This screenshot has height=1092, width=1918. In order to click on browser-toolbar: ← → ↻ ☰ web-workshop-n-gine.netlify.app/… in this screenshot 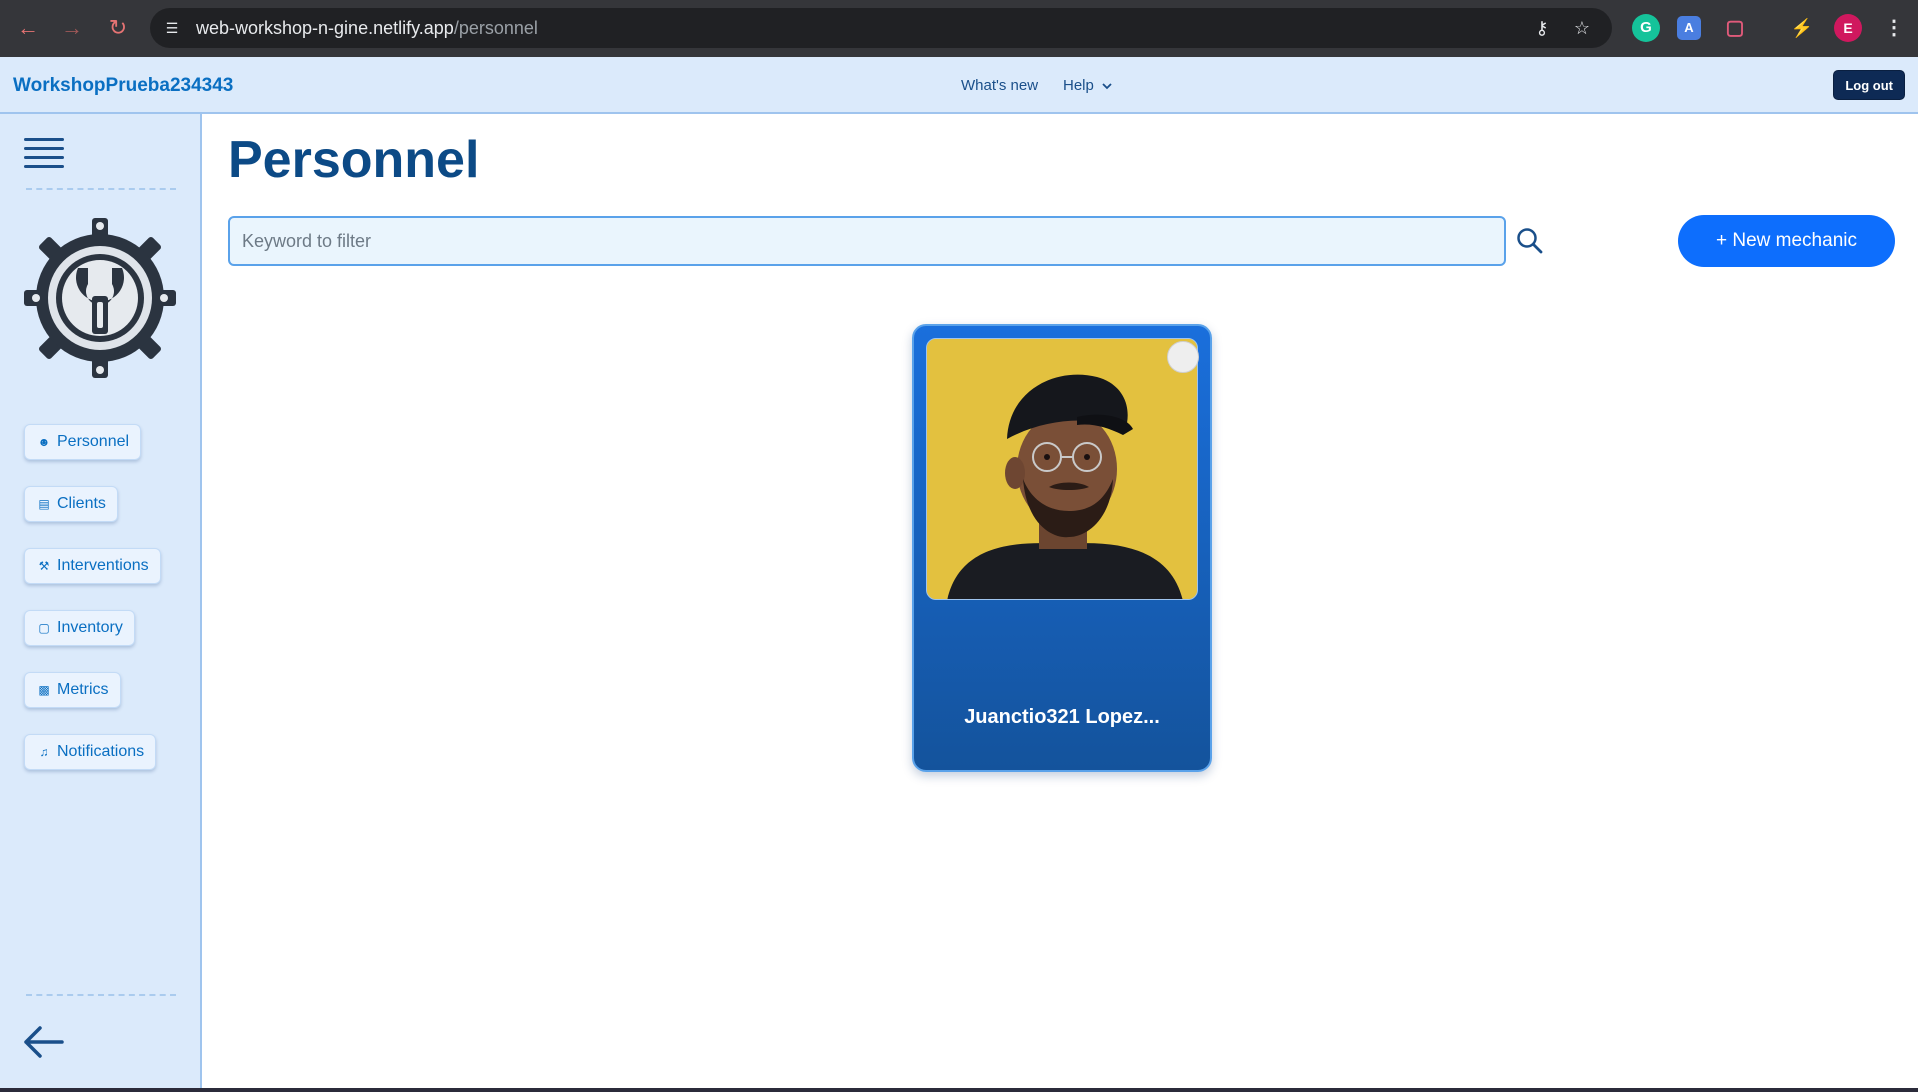, I will do `click(959, 28)`.